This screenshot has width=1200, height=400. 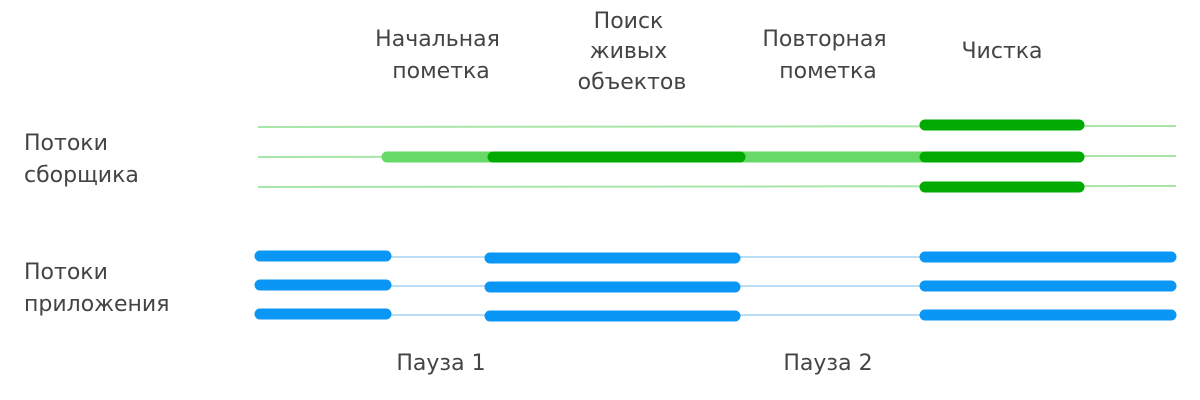 What do you see at coordinates (827, 55) in the screenshot?
I see `phase-label-remark: Повторная пометка` at bounding box center [827, 55].